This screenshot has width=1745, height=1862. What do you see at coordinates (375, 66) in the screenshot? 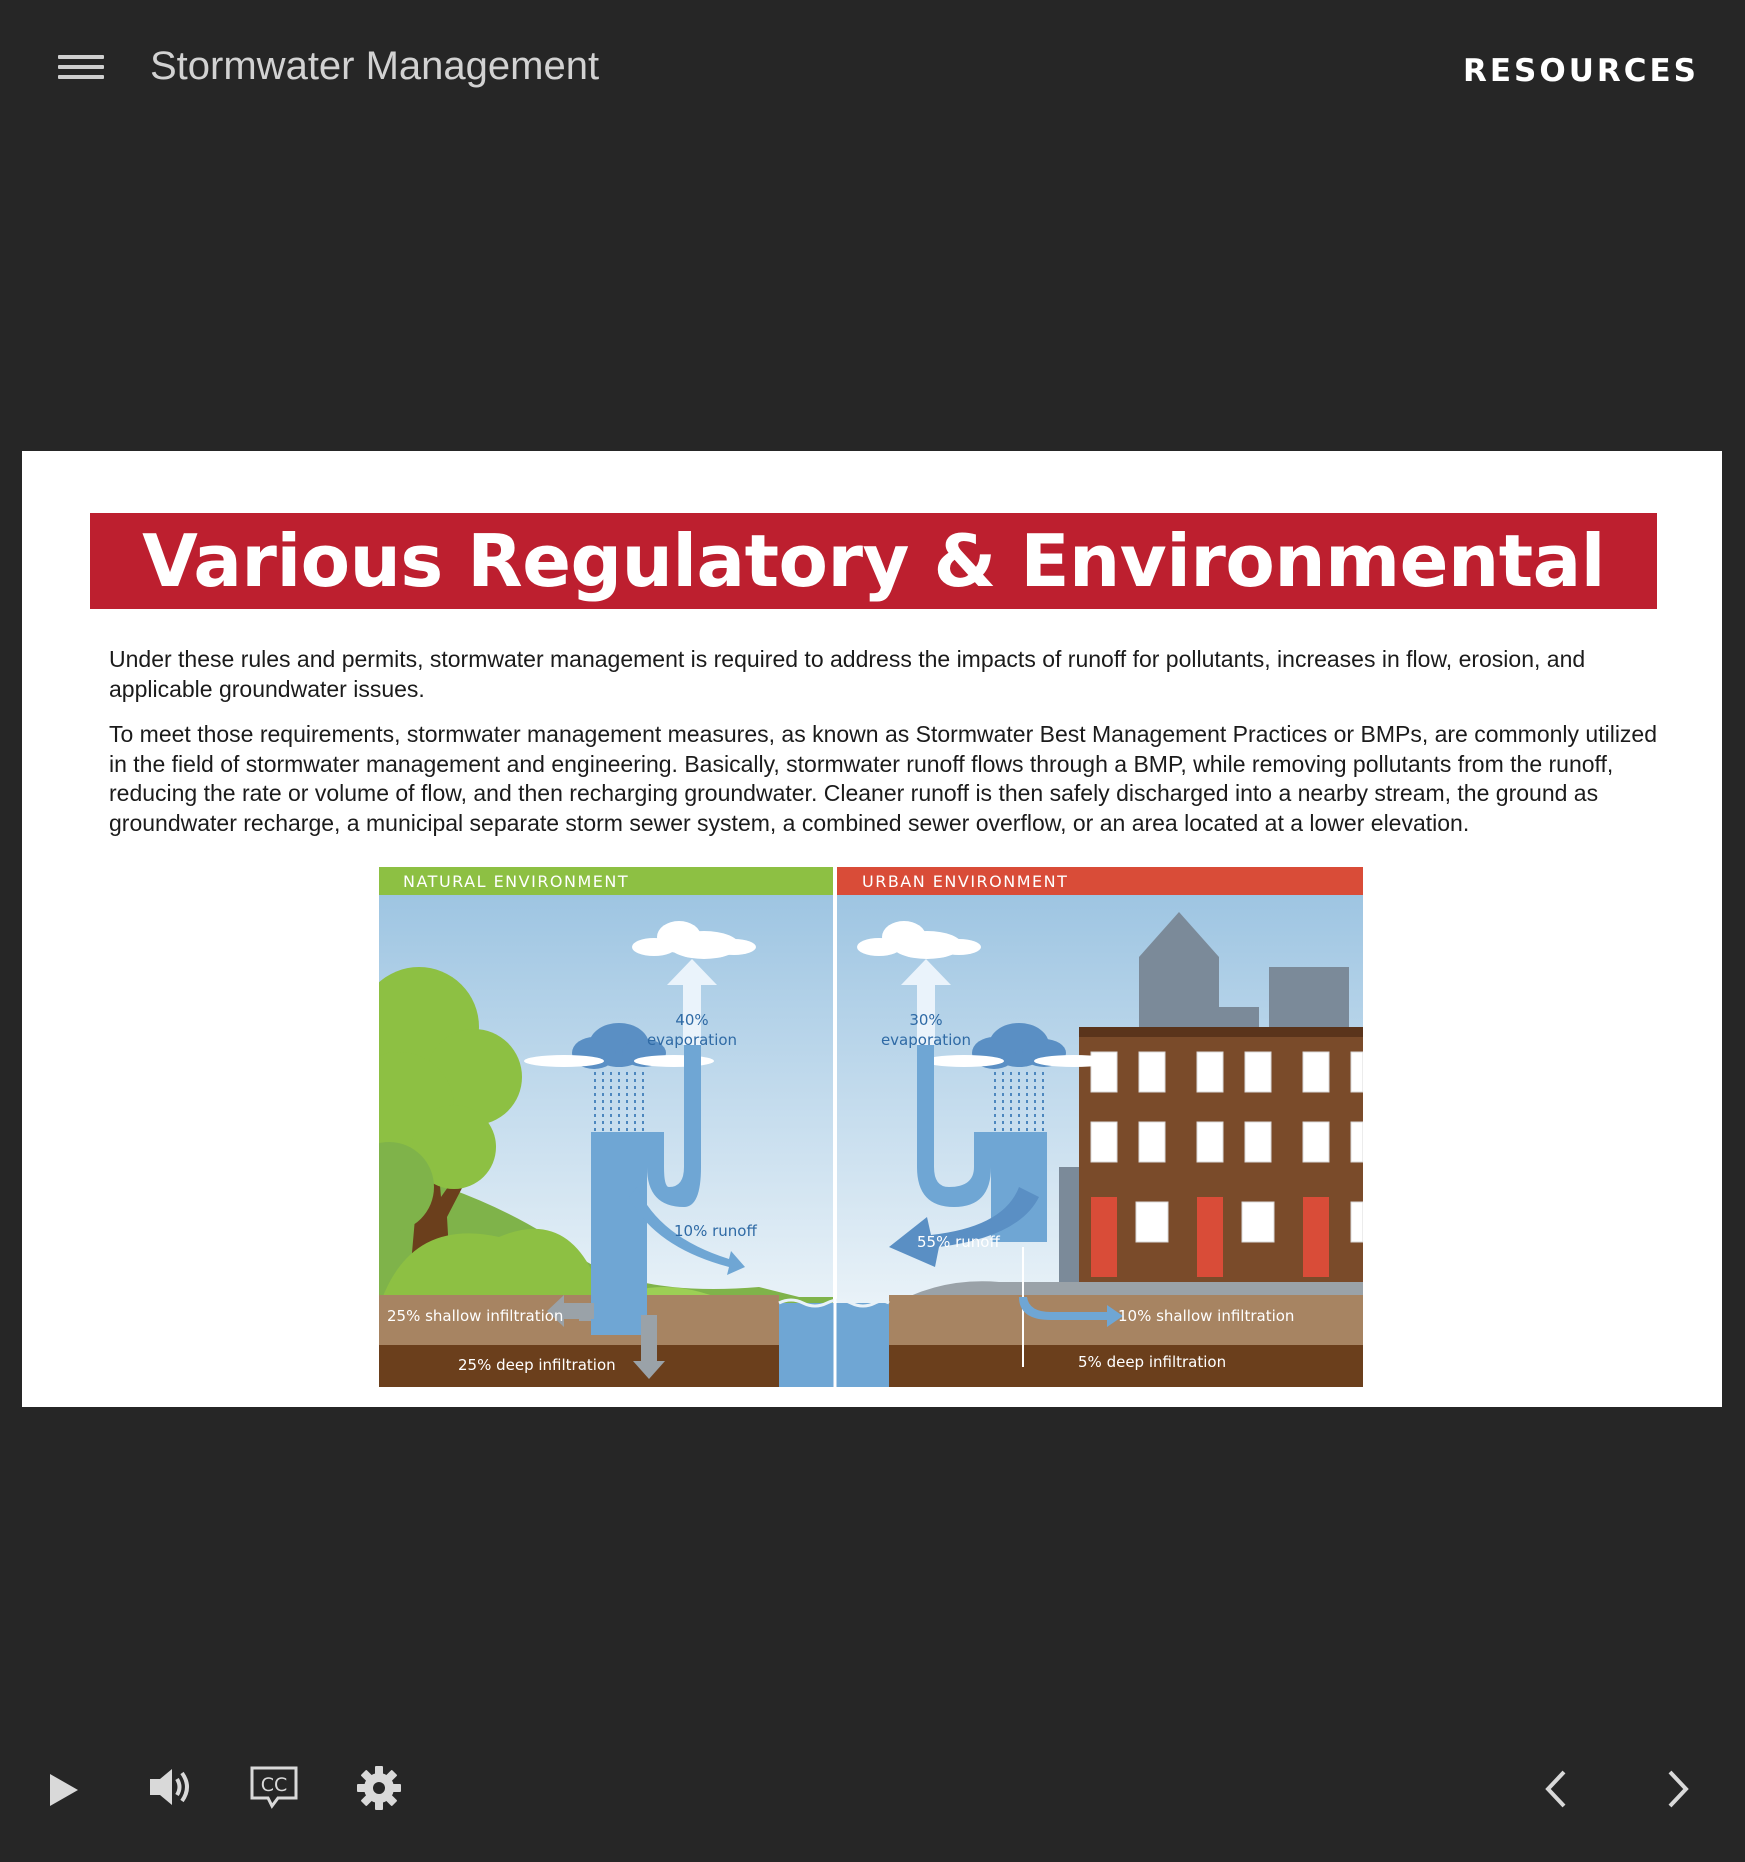
I see `course-title: Stormwater Management` at bounding box center [375, 66].